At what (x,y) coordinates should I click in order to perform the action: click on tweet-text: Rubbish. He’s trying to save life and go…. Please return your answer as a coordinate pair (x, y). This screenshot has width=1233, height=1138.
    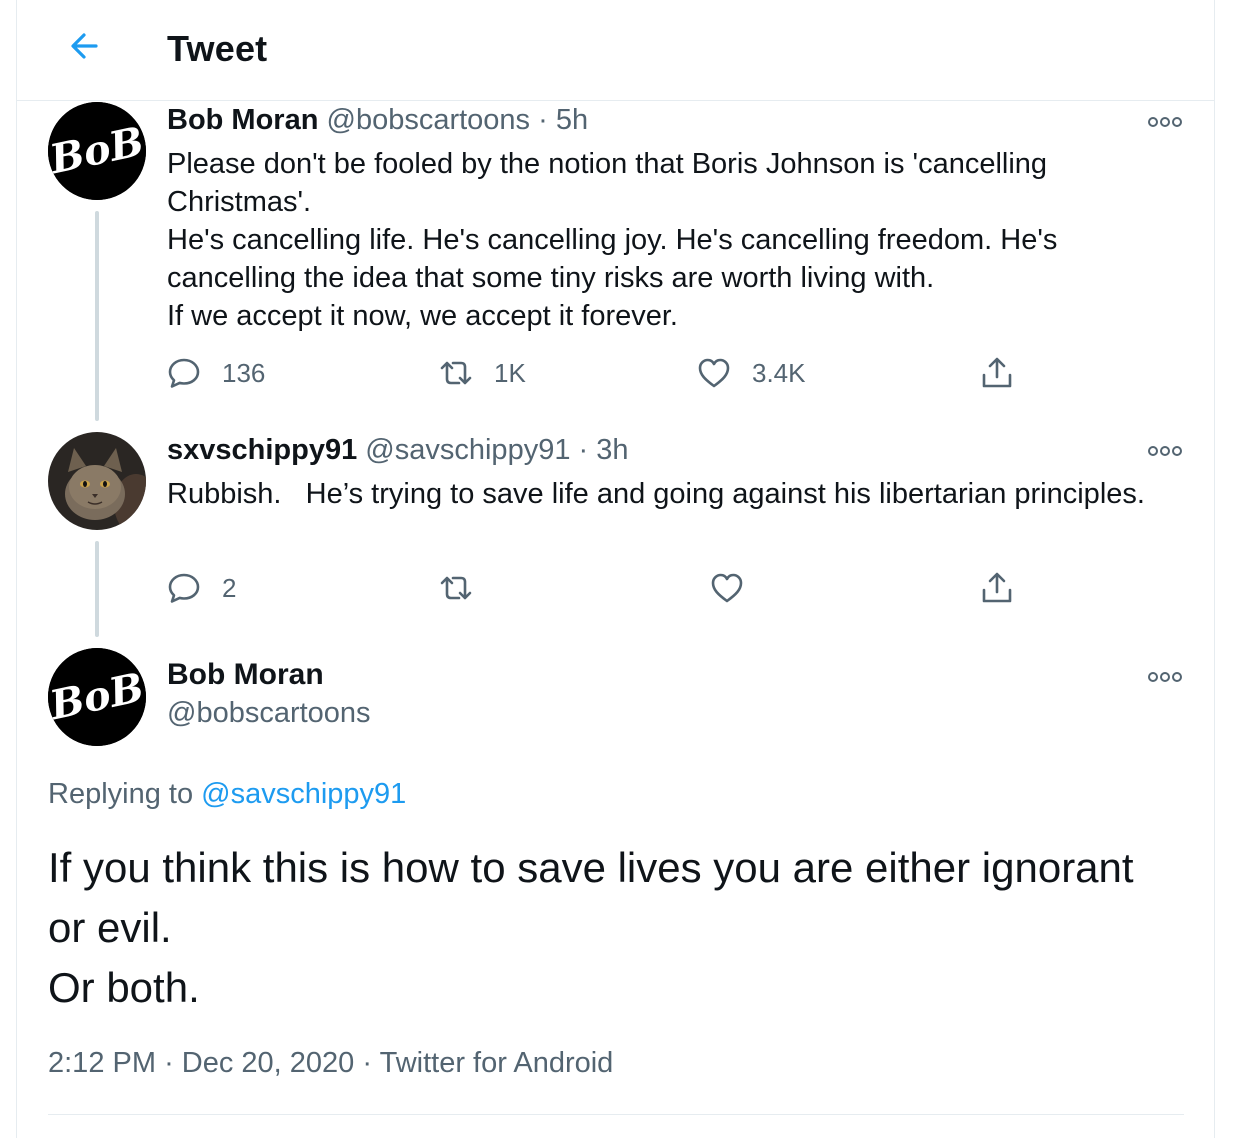
    Looking at the image, I should click on (656, 494).